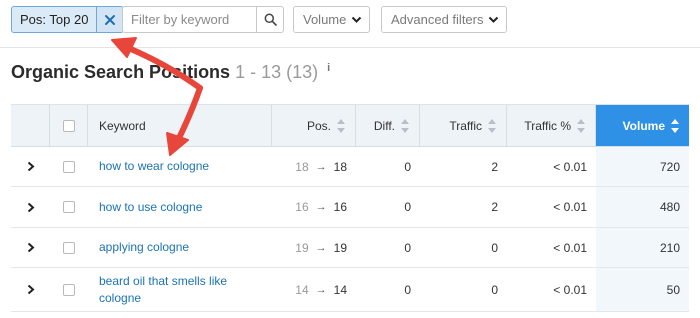 Image resolution: width=700 pixels, height=318 pixels. Describe the element at coordinates (642, 166) in the screenshot. I see `volume-cell: 720` at that location.